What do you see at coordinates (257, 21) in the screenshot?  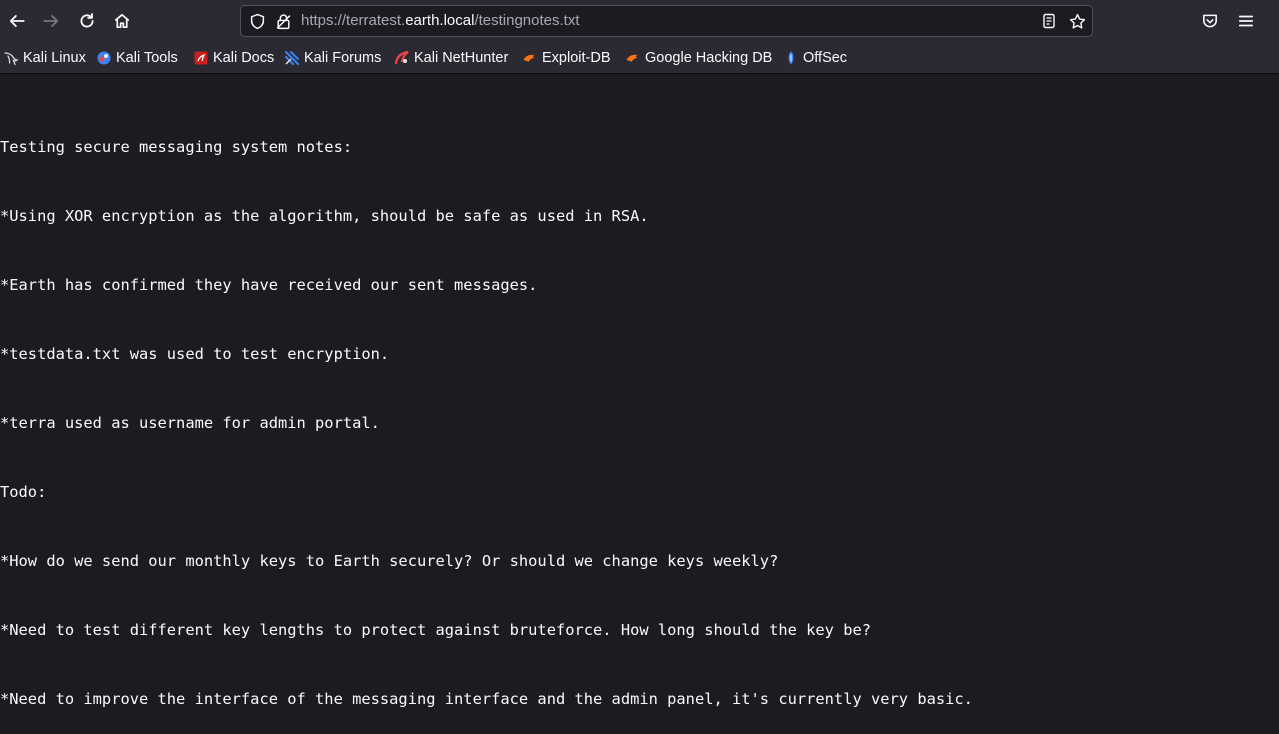 I see `shield-icon` at bounding box center [257, 21].